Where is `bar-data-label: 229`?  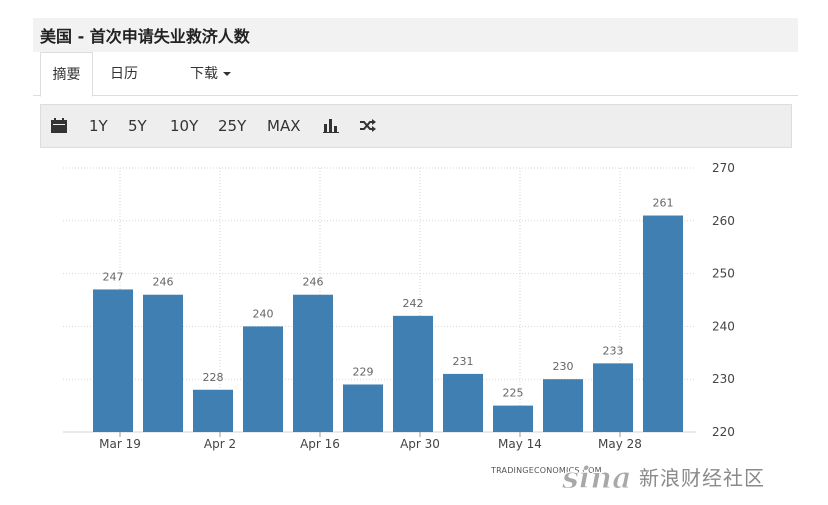
bar-data-label: 229 is located at coordinates (363, 371).